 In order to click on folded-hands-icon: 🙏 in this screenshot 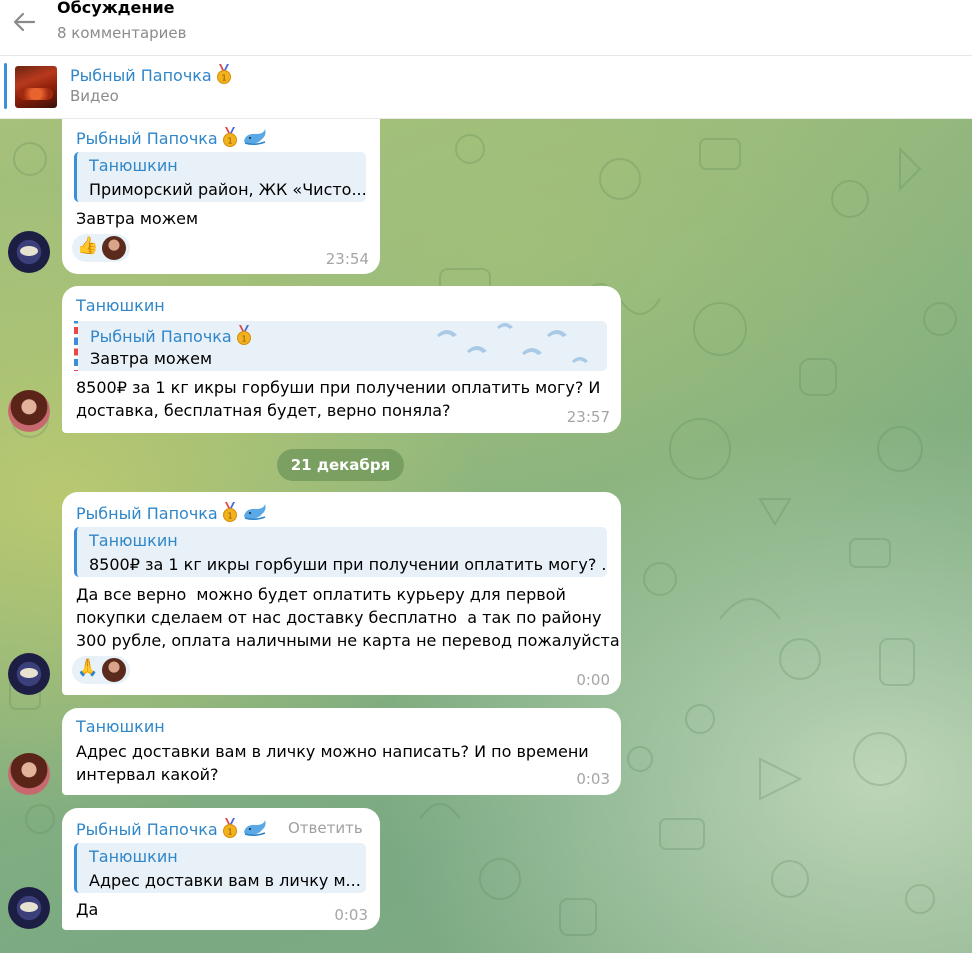, I will do `click(88, 668)`.